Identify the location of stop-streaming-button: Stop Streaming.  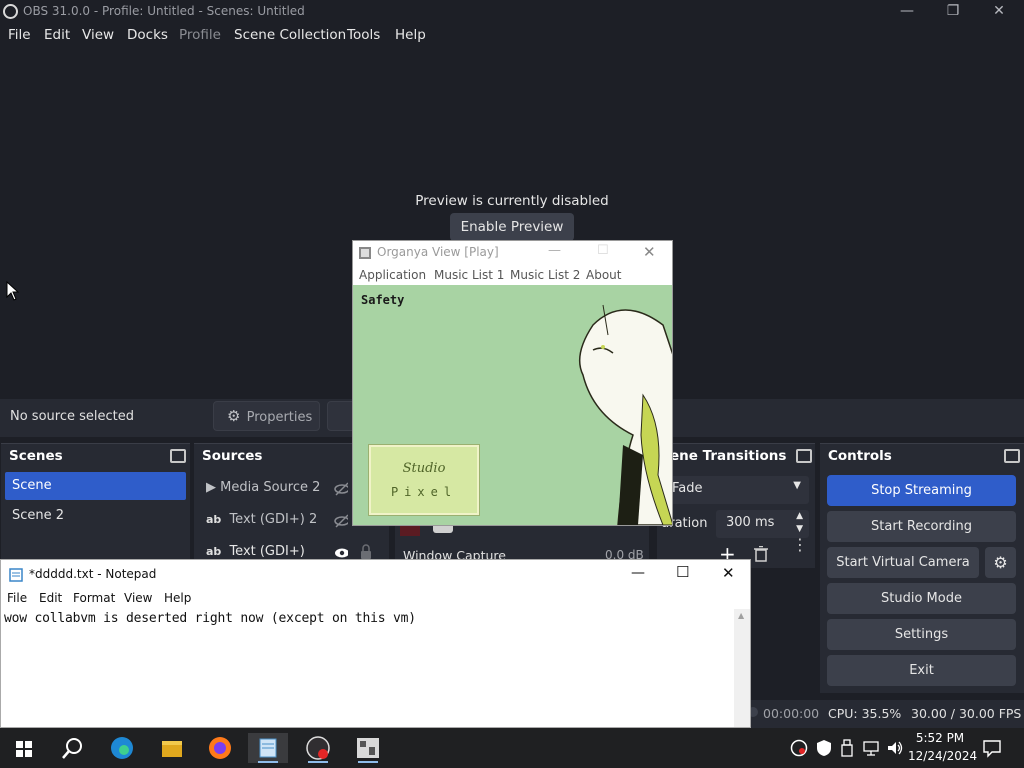
(921, 490).